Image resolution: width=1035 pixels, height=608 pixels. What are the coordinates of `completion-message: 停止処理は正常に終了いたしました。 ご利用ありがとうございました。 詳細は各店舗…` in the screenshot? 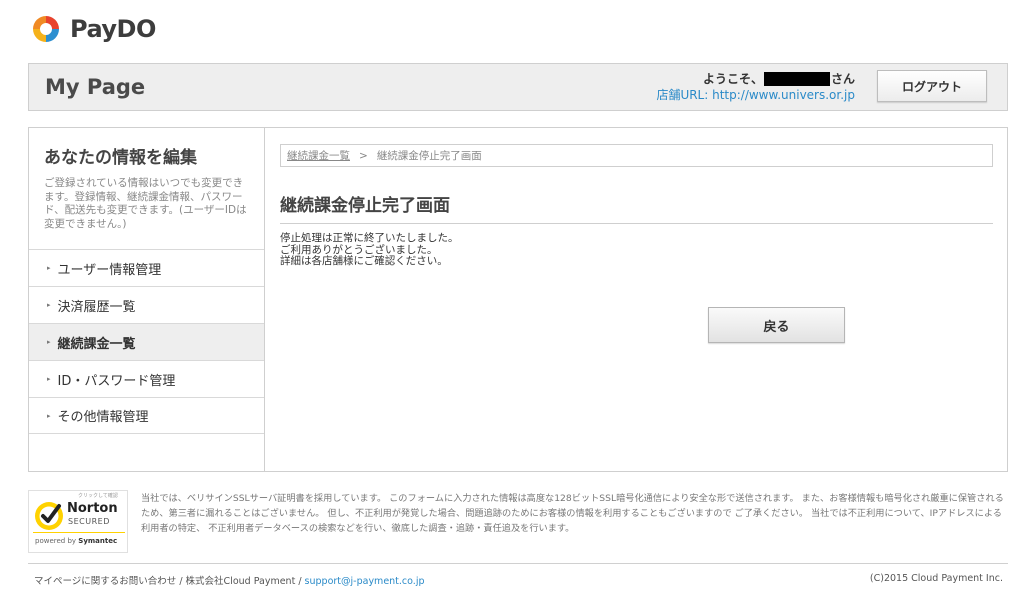 It's located at (369, 250).